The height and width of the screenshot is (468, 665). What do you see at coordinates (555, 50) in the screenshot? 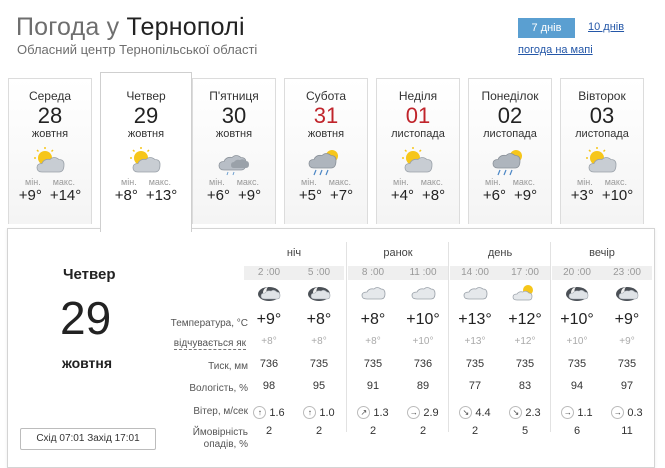
I see `weather-map-link: погода на мапі` at bounding box center [555, 50].